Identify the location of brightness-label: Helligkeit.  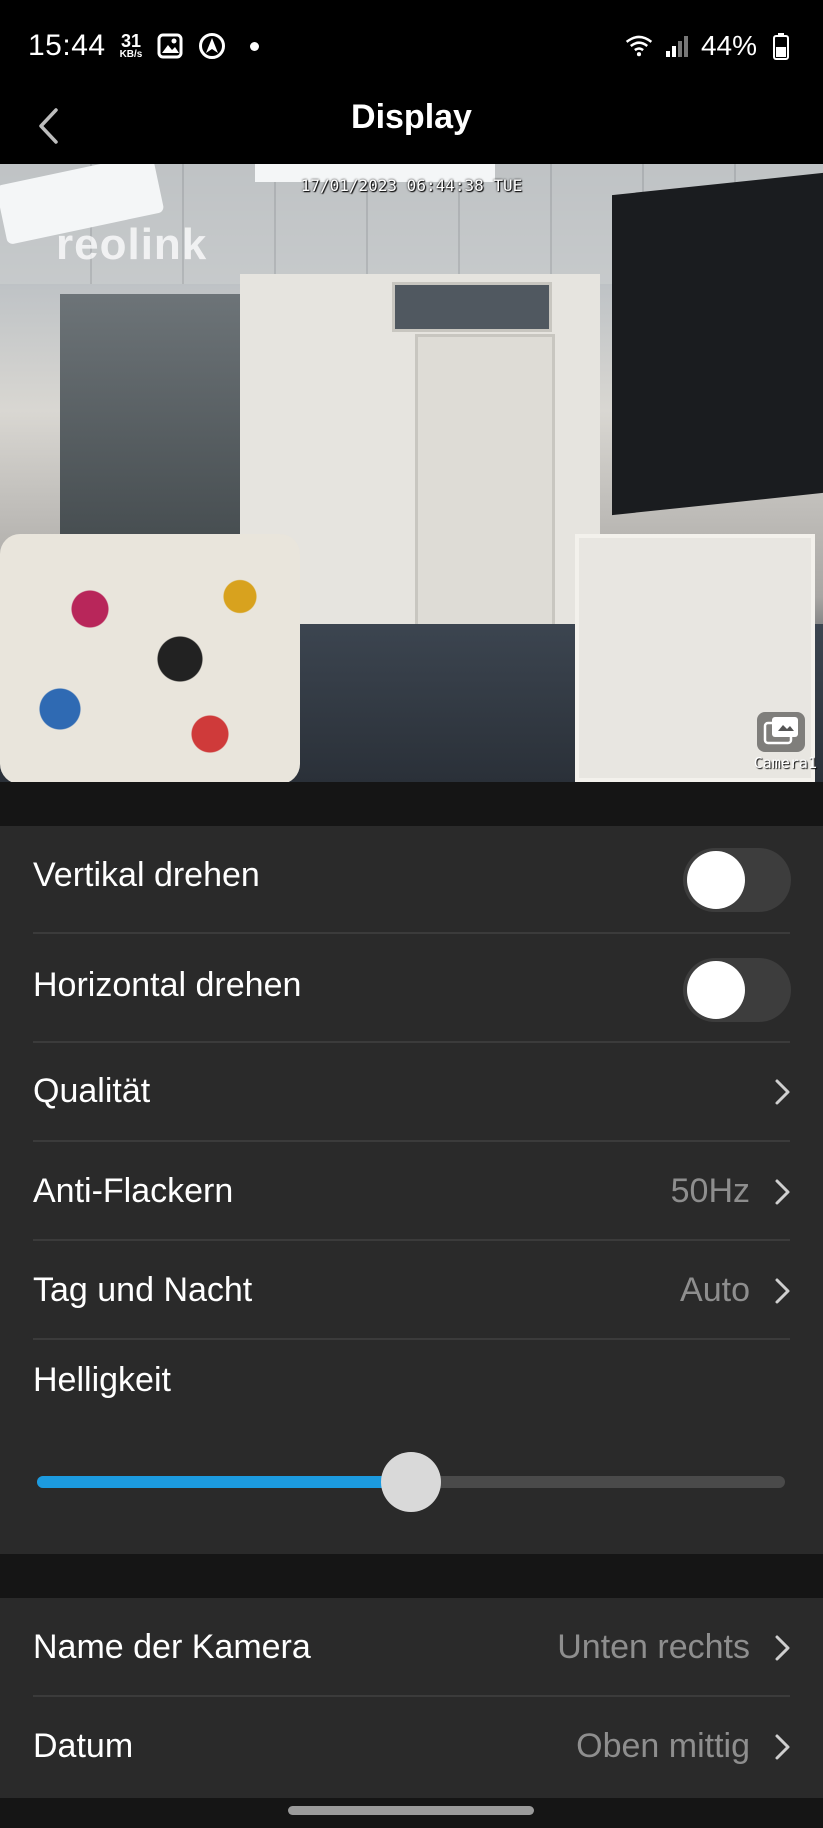
(102, 1380).